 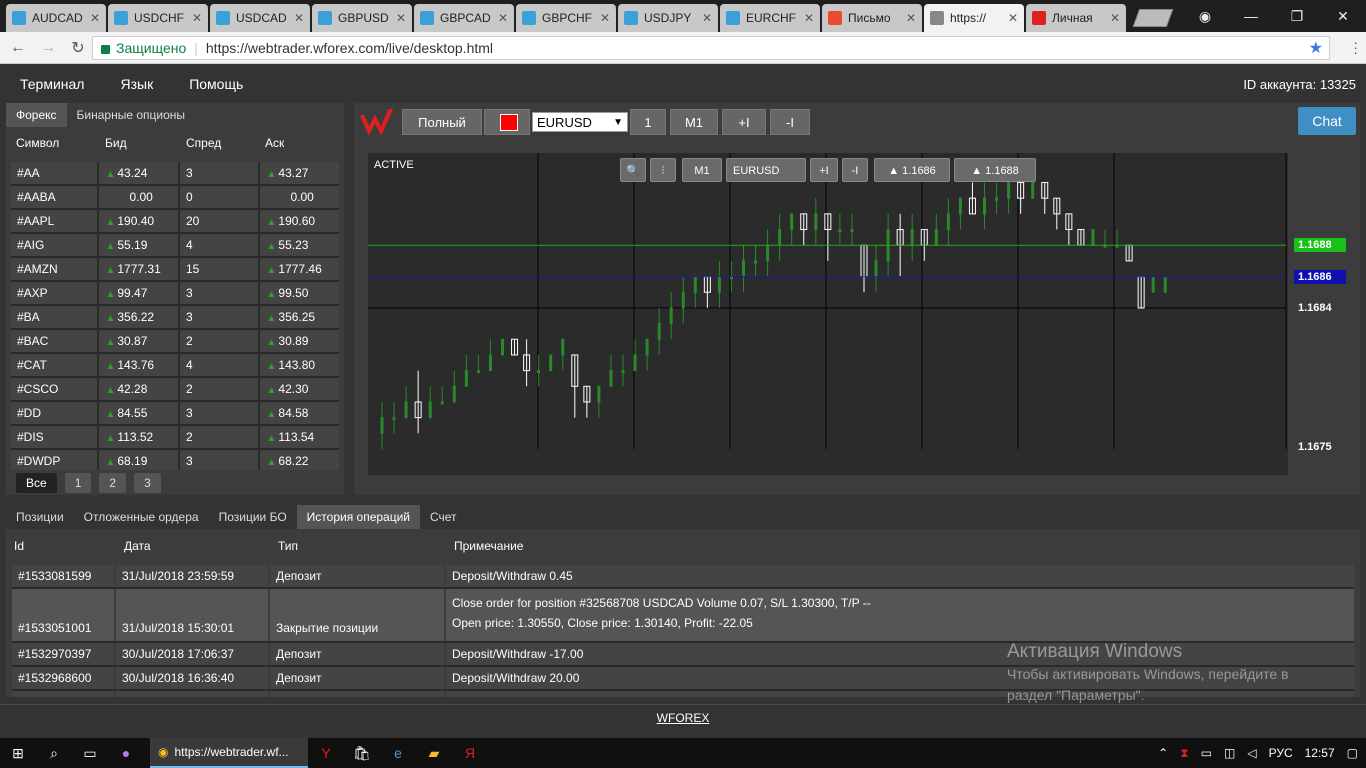 I want to click on page-3-button: 3, so click(x=147, y=483).